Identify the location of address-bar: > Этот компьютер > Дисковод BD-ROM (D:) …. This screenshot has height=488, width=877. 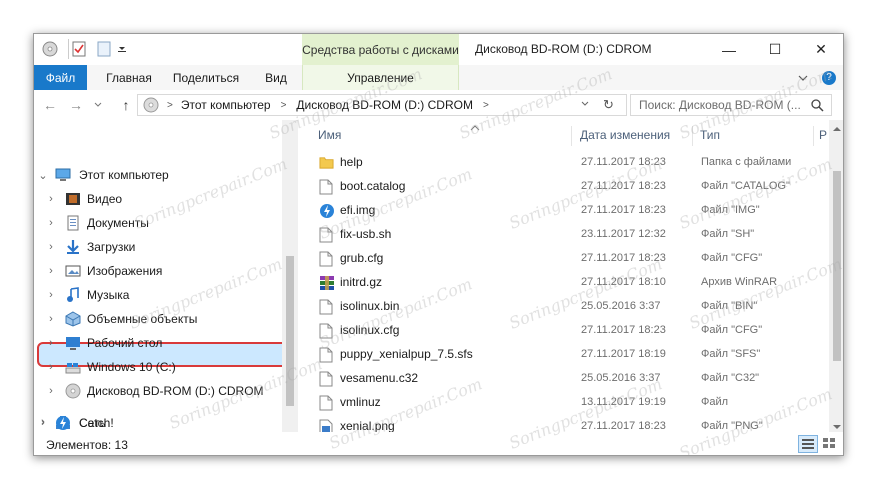
(382, 105).